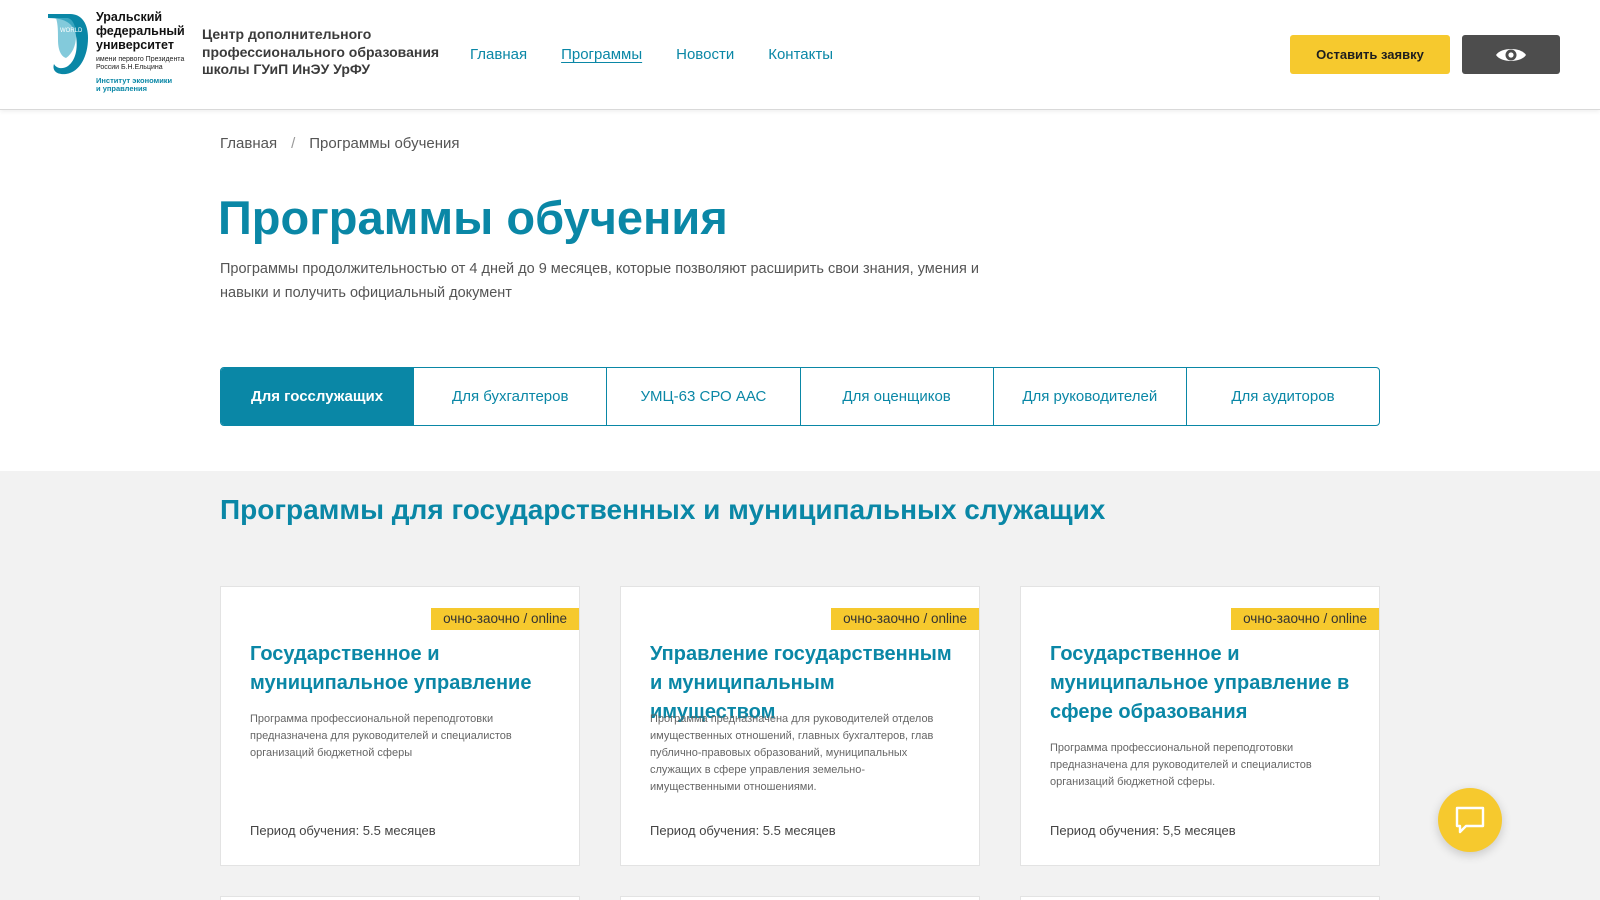 Image resolution: width=1600 pixels, height=900 pixels. Describe the element at coordinates (1090, 396) in the screenshot. I see `tab-managers: Для руководителей` at that location.